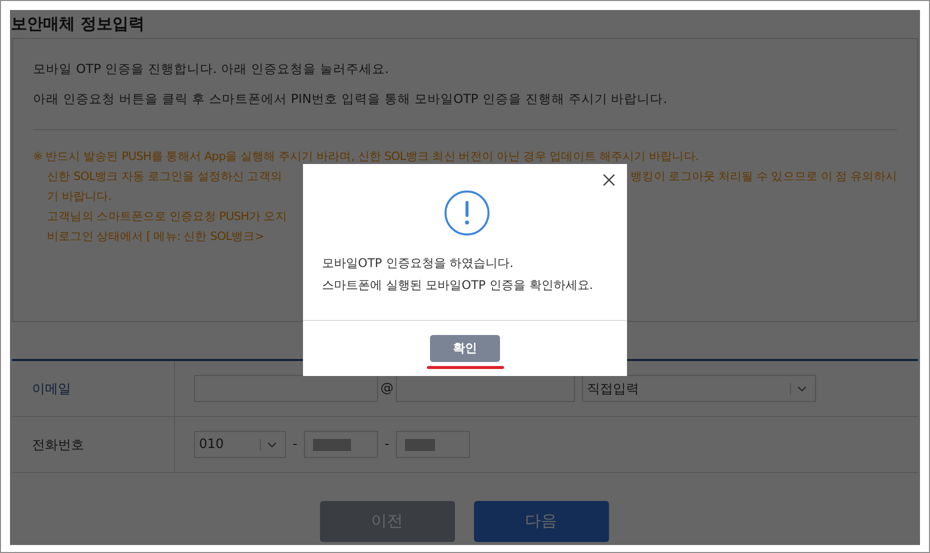 The image size is (930, 553). What do you see at coordinates (164, 176) in the screenshot?
I see `notice-text: 신한 SOL뱅크 자동 로그인을 설정하신 고객의` at bounding box center [164, 176].